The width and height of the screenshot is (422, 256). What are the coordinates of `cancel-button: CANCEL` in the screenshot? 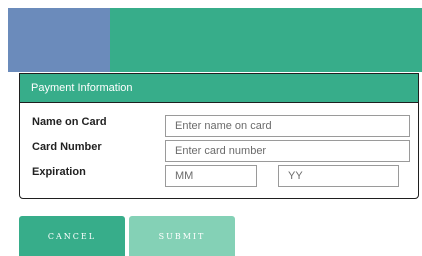 It's located at (72, 236).